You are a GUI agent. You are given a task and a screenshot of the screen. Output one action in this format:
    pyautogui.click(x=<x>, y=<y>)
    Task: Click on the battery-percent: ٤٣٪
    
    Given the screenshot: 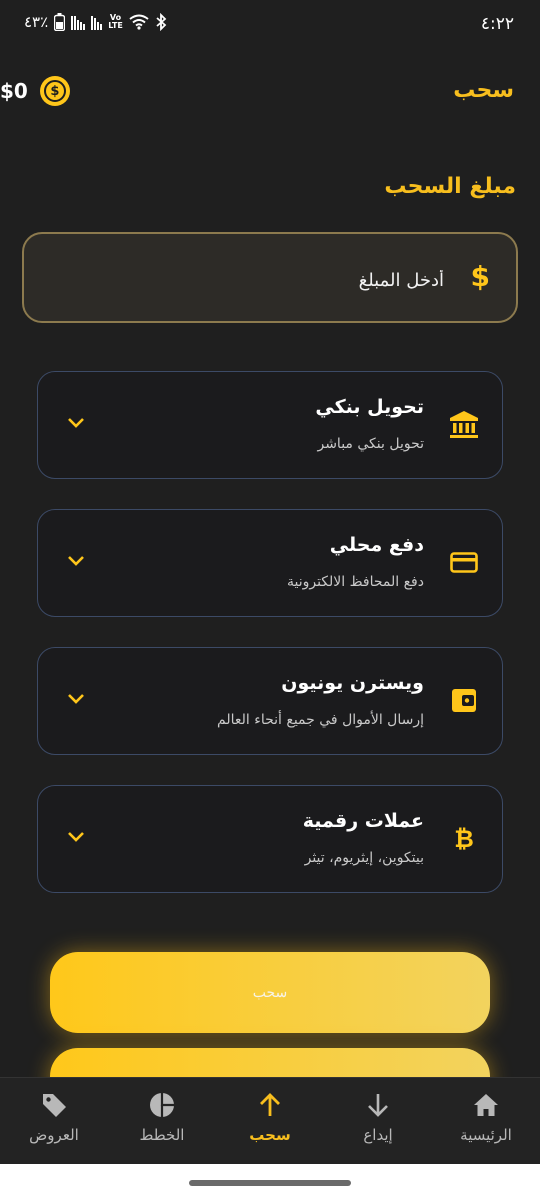 What is the action you would take?
    pyautogui.click(x=36, y=22)
    